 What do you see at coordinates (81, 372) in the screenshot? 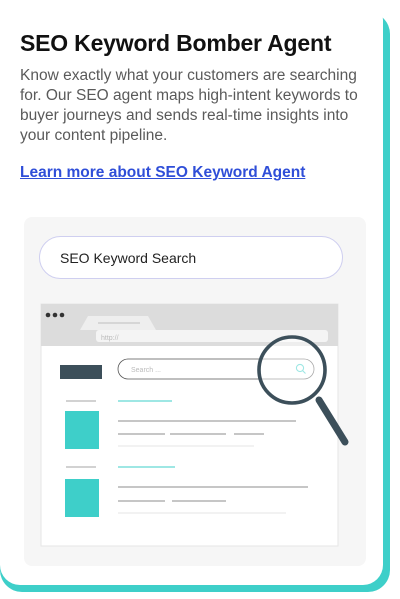
I see `logo-block` at bounding box center [81, 372].